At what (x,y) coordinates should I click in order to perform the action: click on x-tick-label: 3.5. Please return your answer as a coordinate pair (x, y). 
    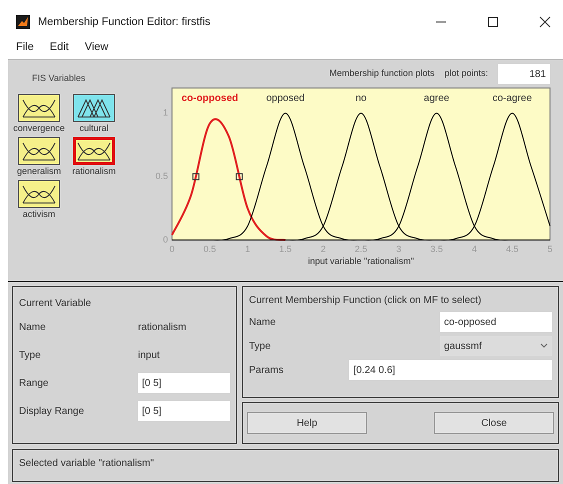
    Looking at the image, I should click on (436, 249).